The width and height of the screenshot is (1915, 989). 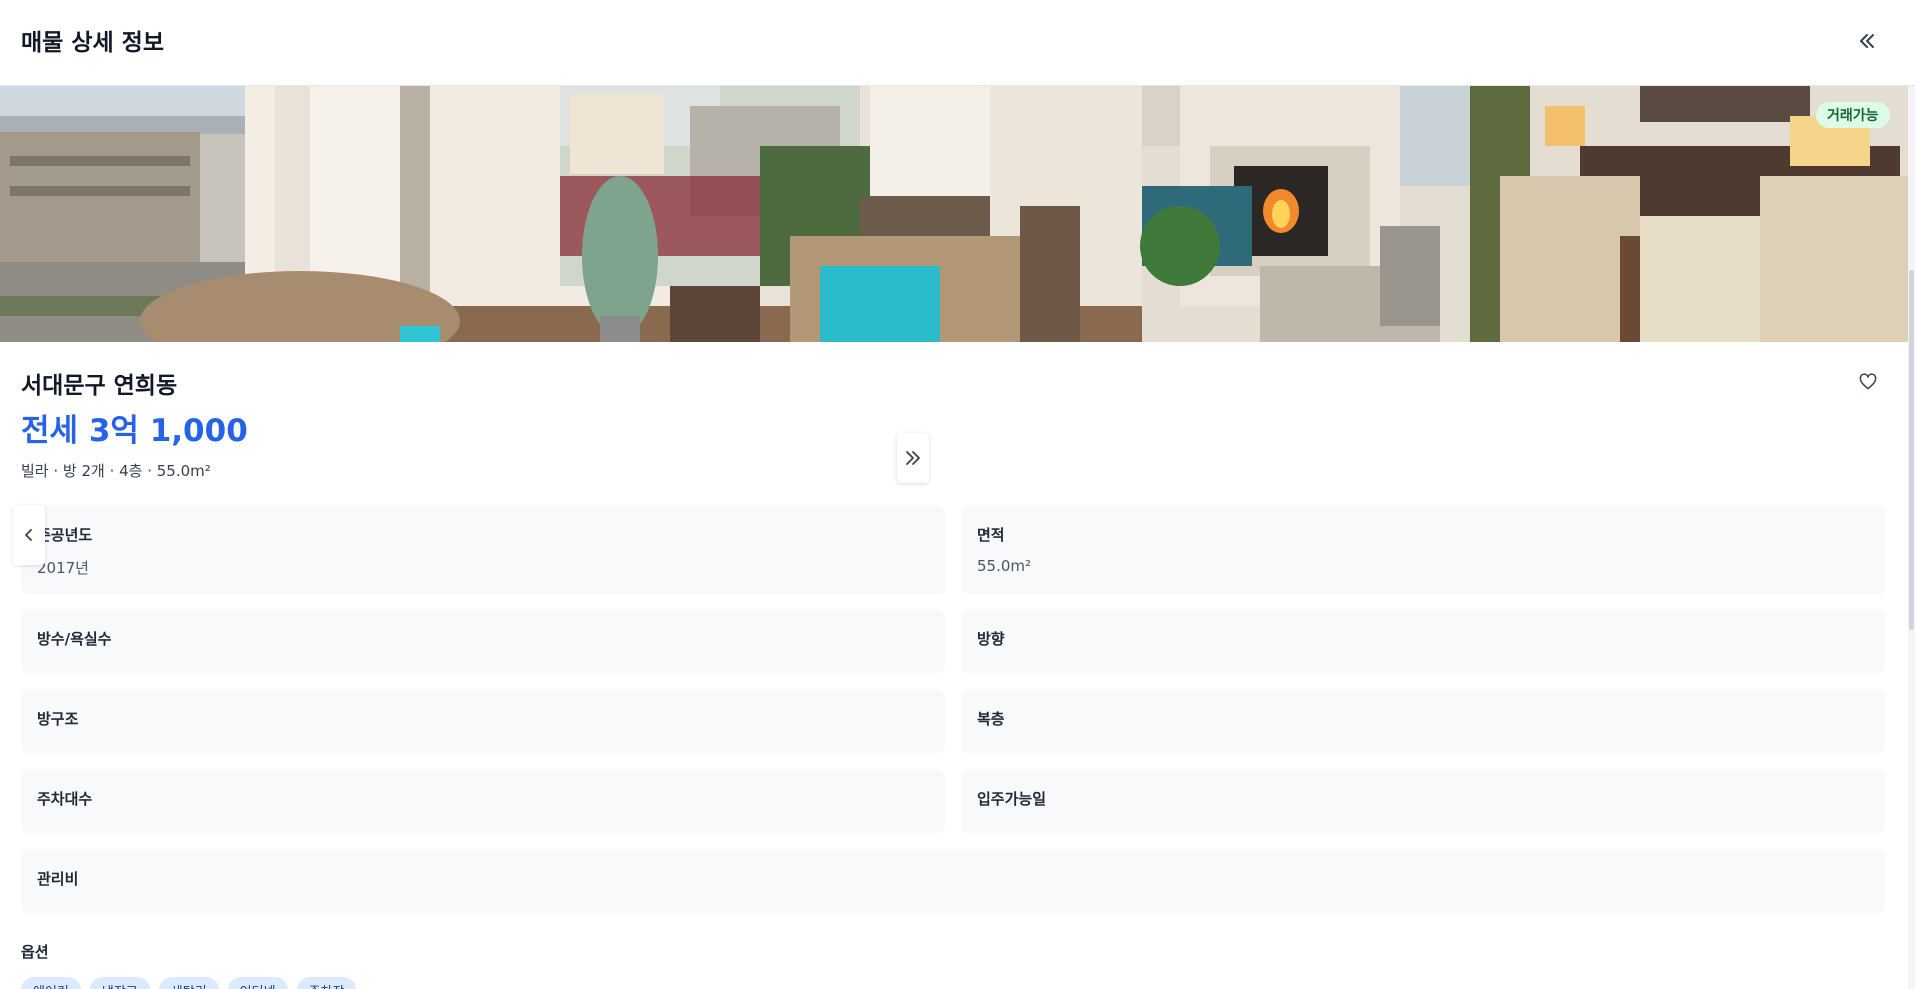 I want to click on detail-card-duplex: 복층, so click(x=1423, y=721).